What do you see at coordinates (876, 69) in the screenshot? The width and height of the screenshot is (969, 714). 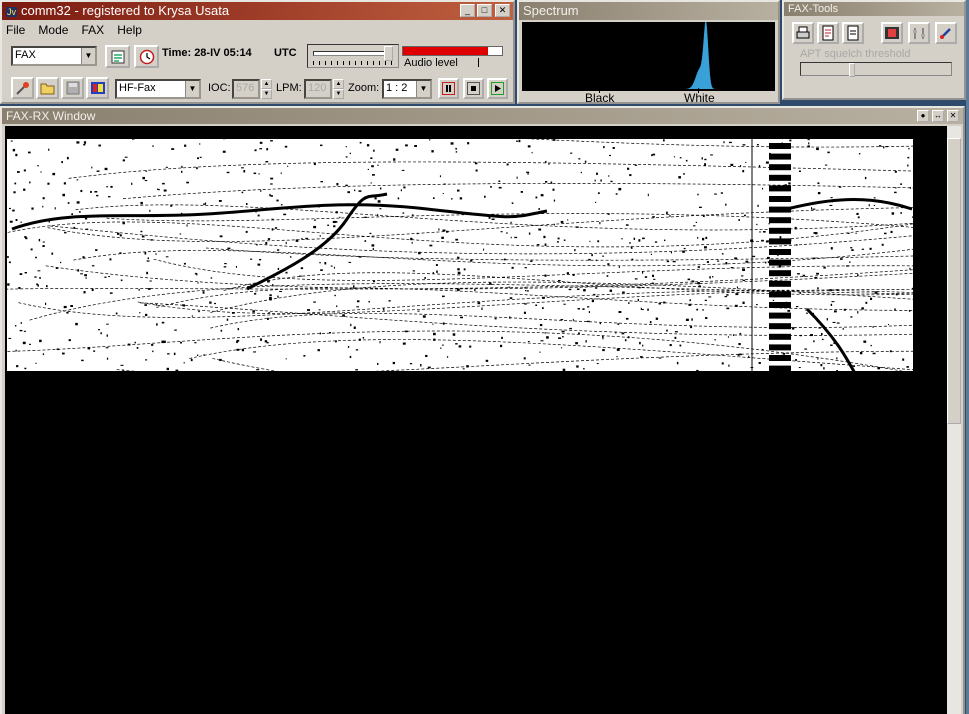 I see `squelch-slider` at bounding box center [876, 69].